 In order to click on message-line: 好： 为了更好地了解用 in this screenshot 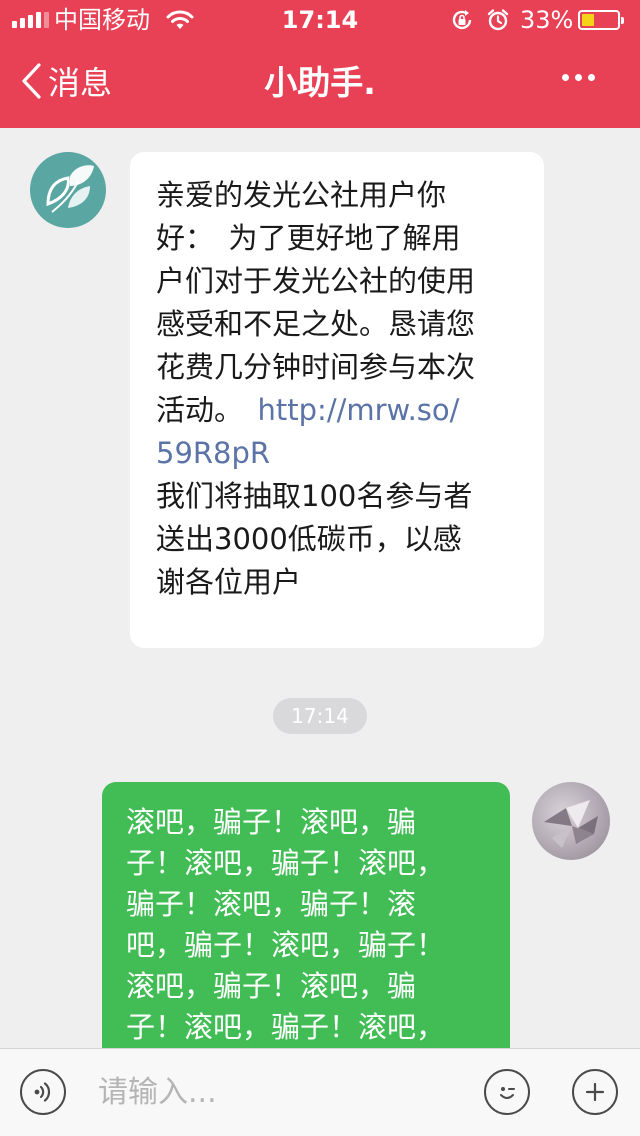, I will do `click(308, 238)`.